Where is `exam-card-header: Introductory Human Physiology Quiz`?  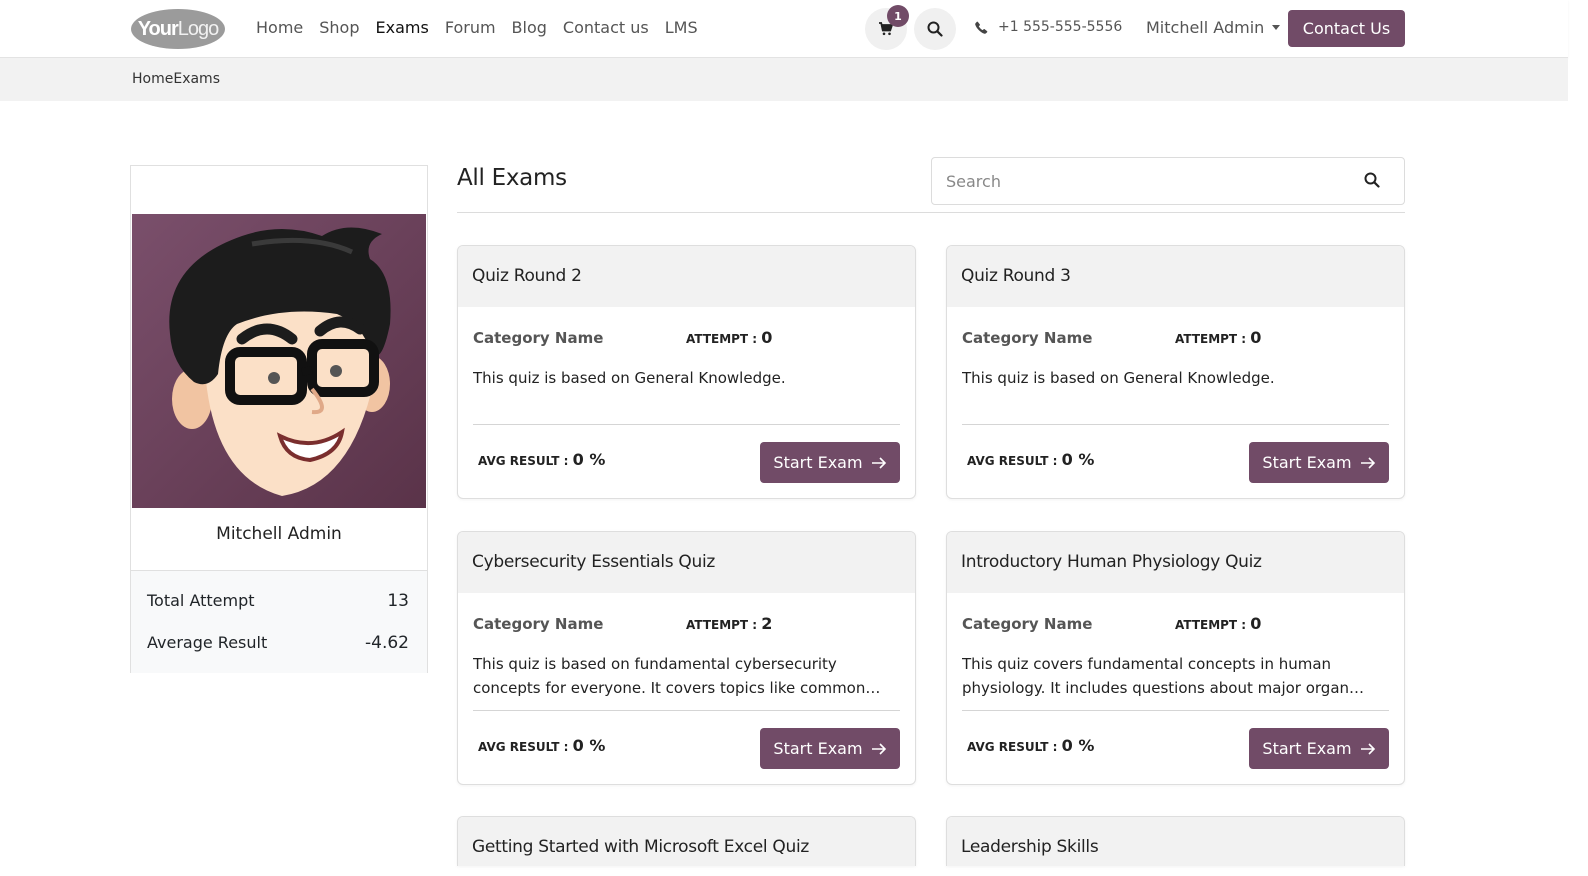 exam-card-header: Introductory Human Physiology Quiz is located at coordinates (1175, 562).